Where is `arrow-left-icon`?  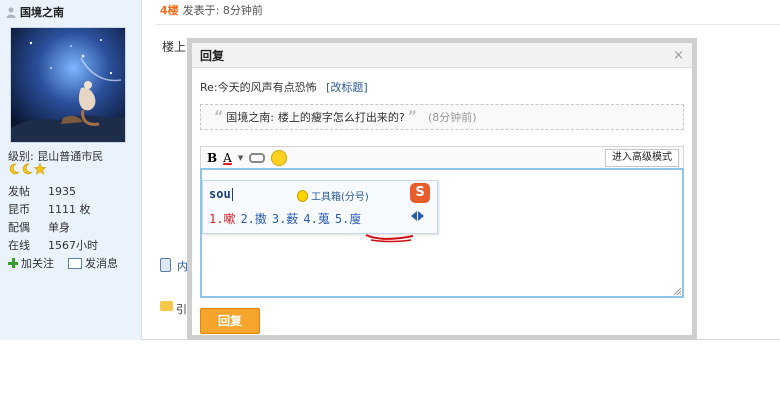 arrow-left-icon is located at coordinates (414, 216).